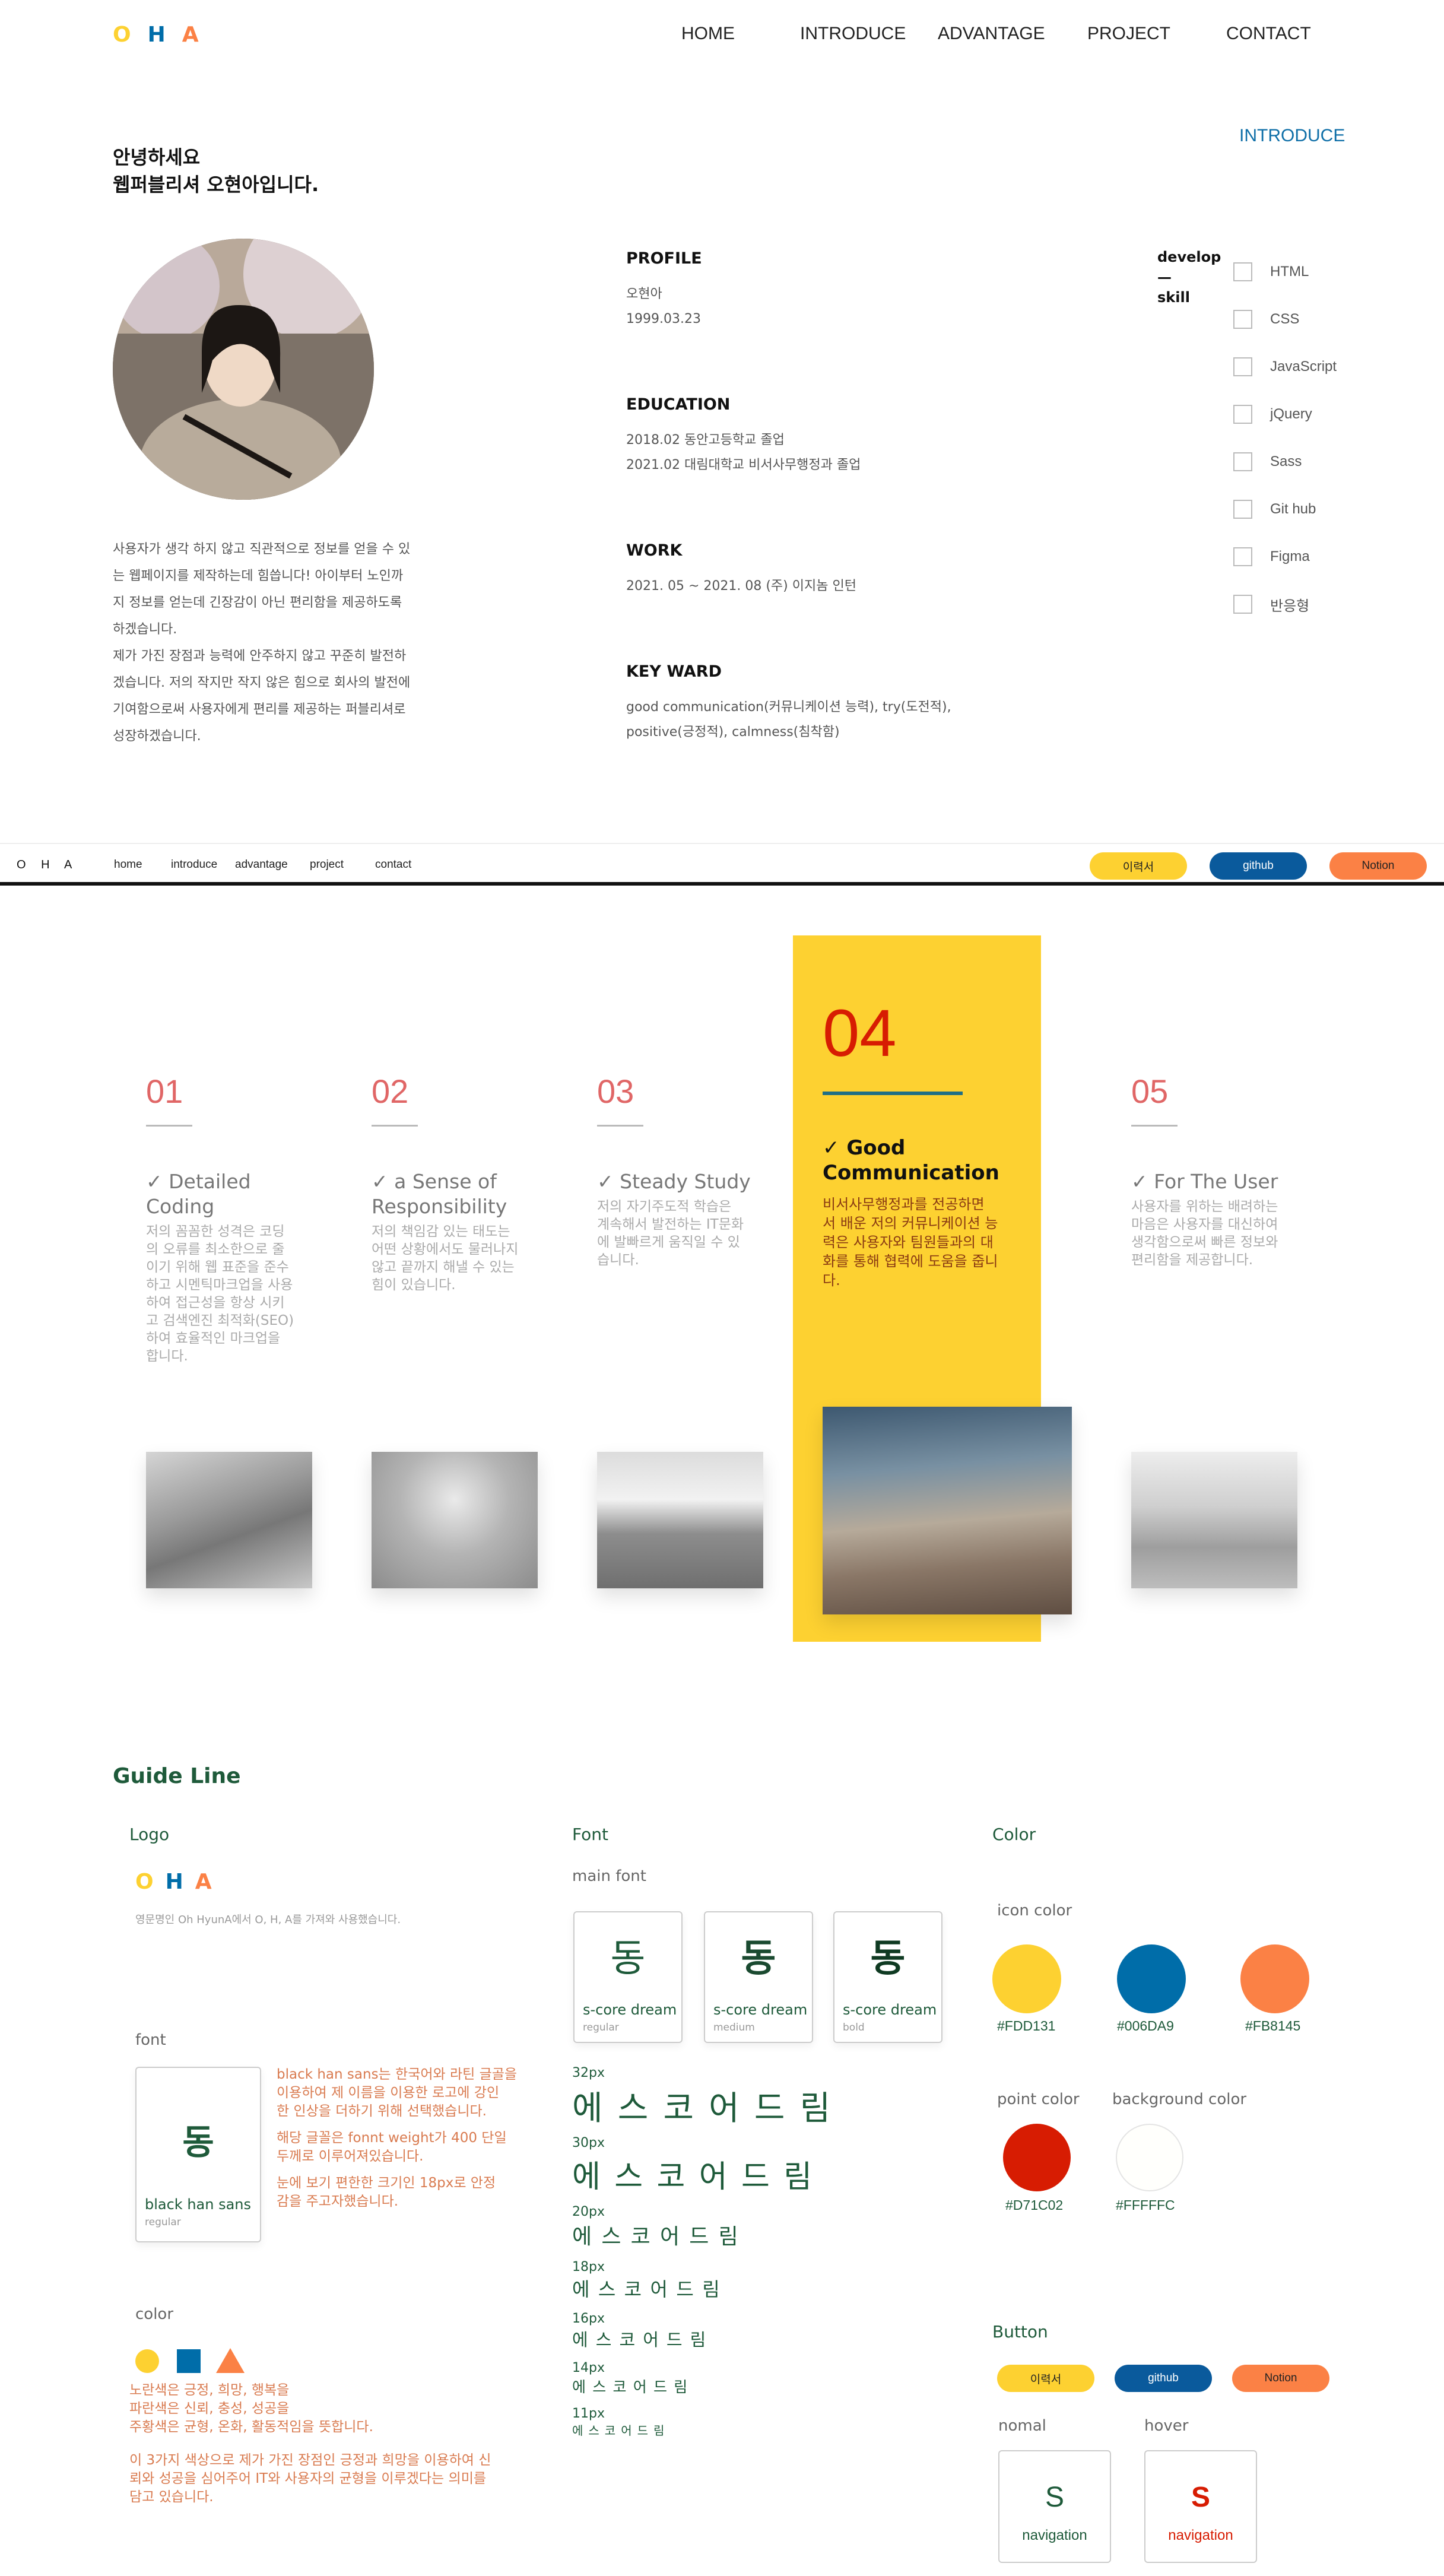  I want to click on hex-yellow: #FDD131, so click(1026, 2025).